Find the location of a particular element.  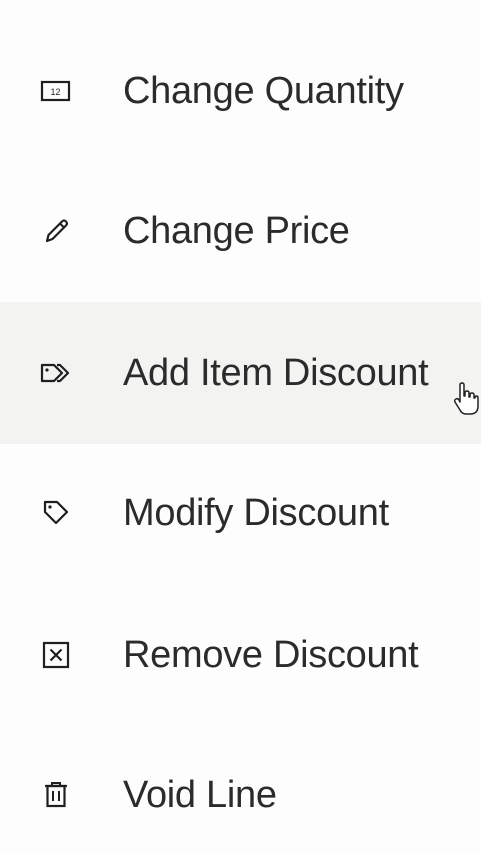

close-box-icon is located at coordinates (56, 655).